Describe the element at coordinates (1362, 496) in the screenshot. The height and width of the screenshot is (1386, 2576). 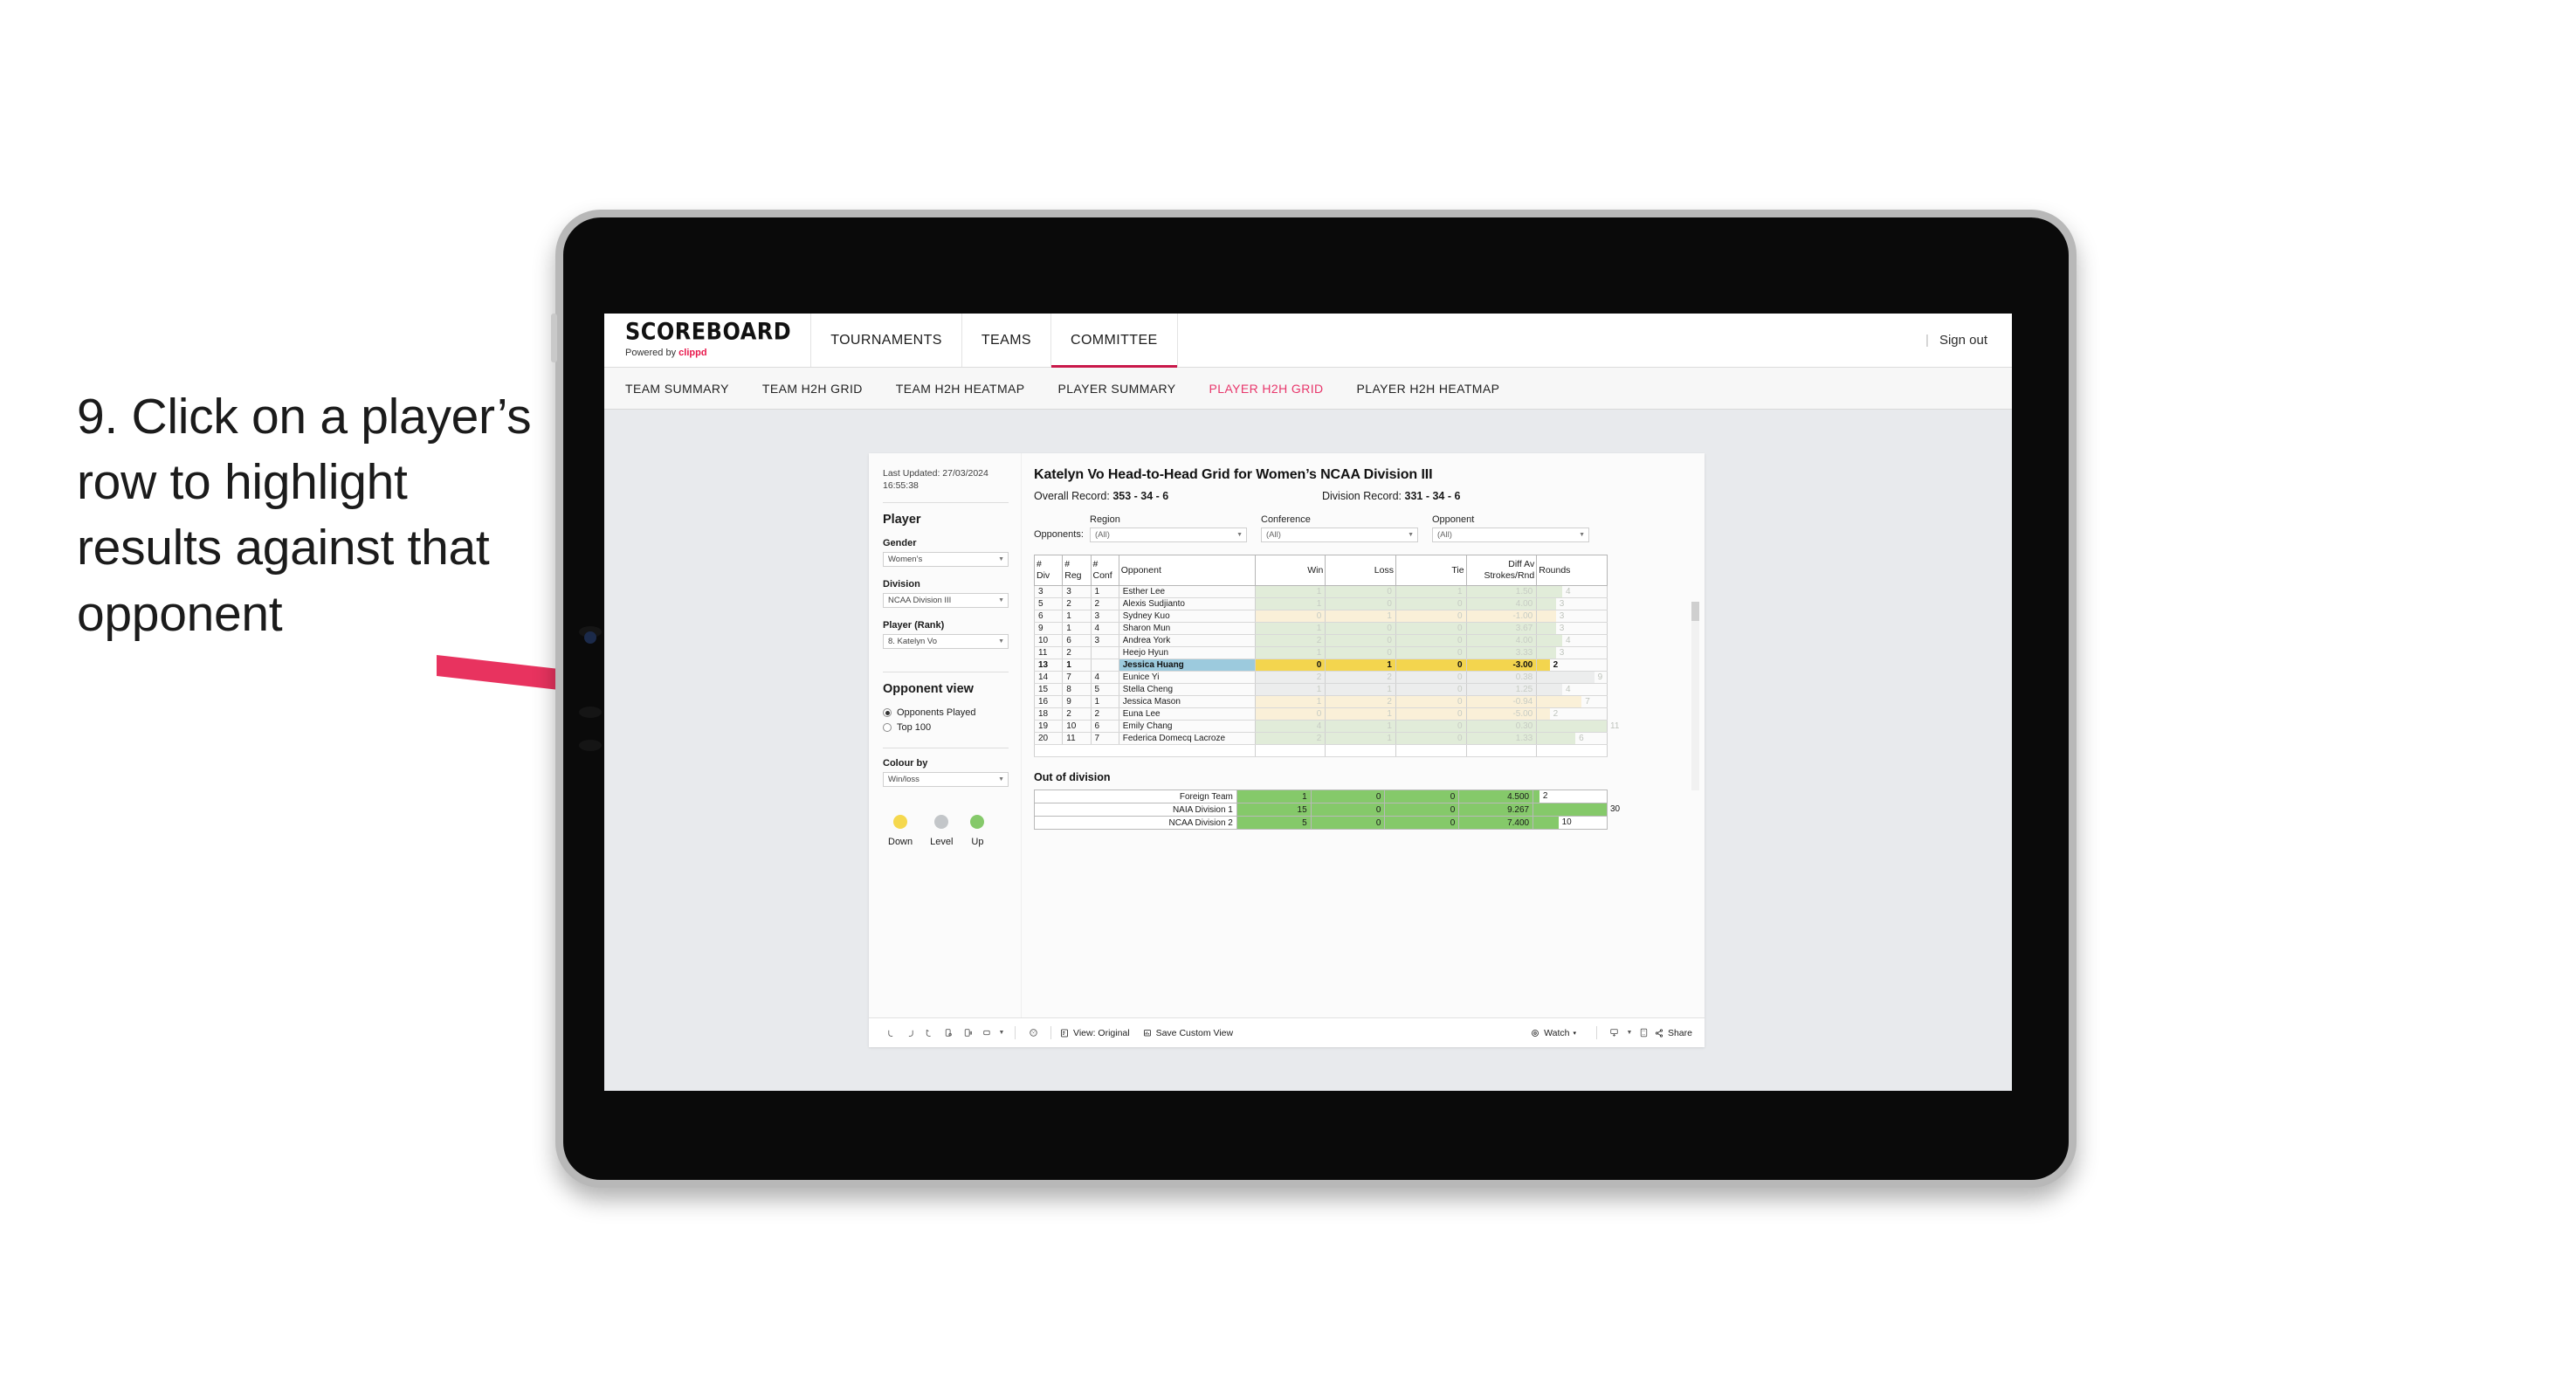
I see `division-record-label: Division Record:` at that location.